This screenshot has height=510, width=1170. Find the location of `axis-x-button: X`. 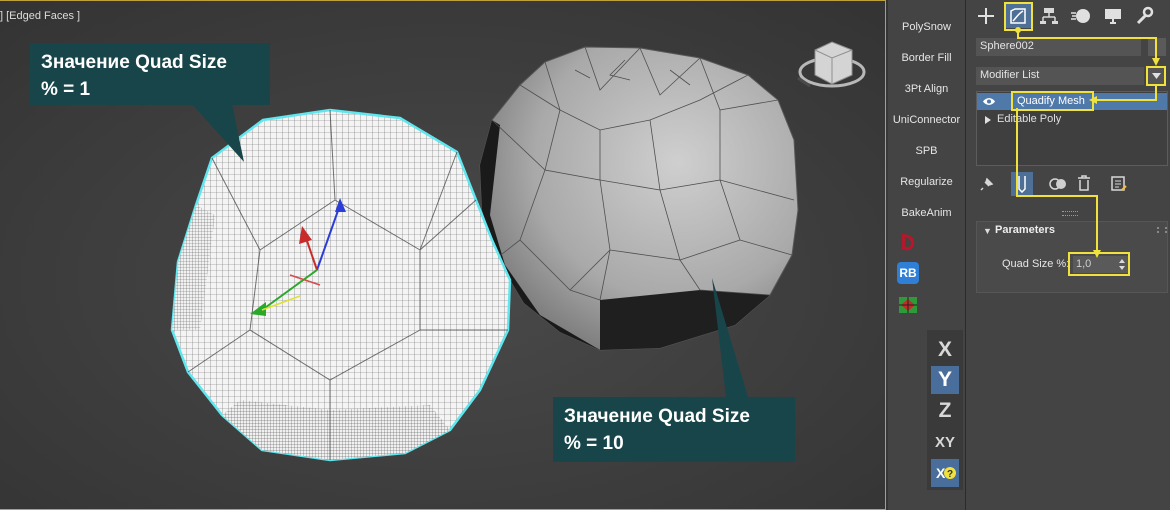

axis-x-button: X is located at coordinates (945, 350).